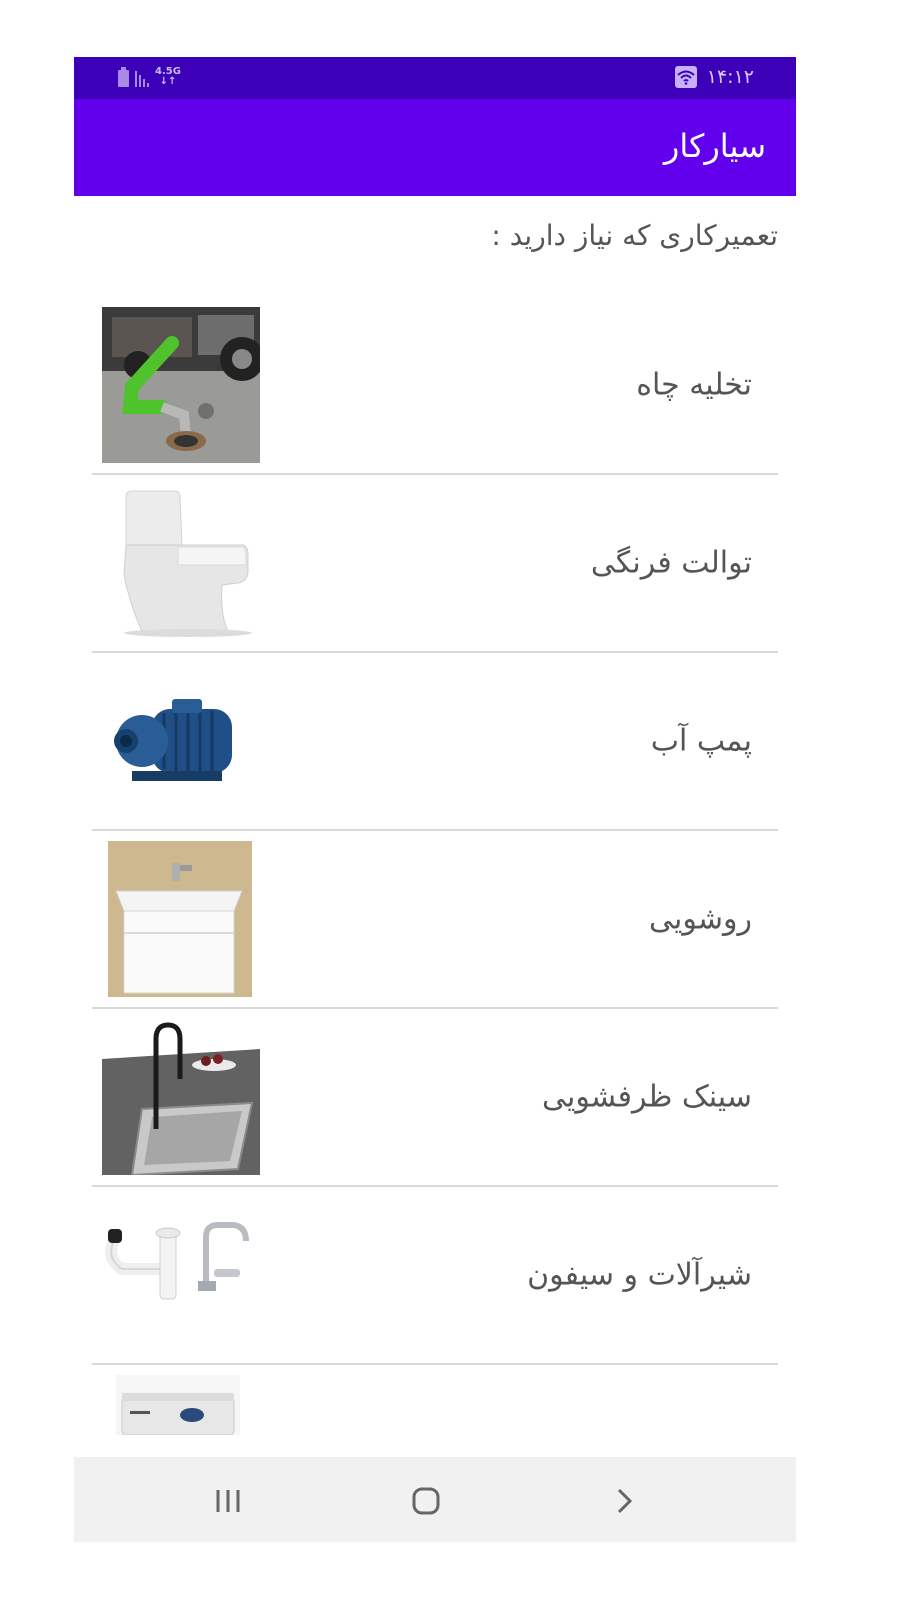  I want to click on back-icon, so click(624, 1501).